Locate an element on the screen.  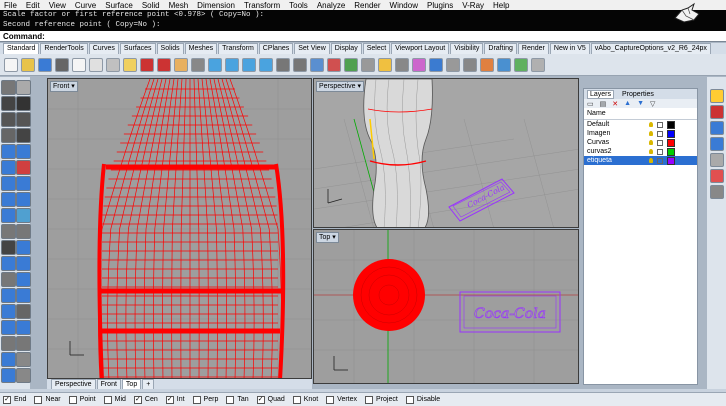
viewport-title-top: Top ▾ is located at coordinates (327, 237).